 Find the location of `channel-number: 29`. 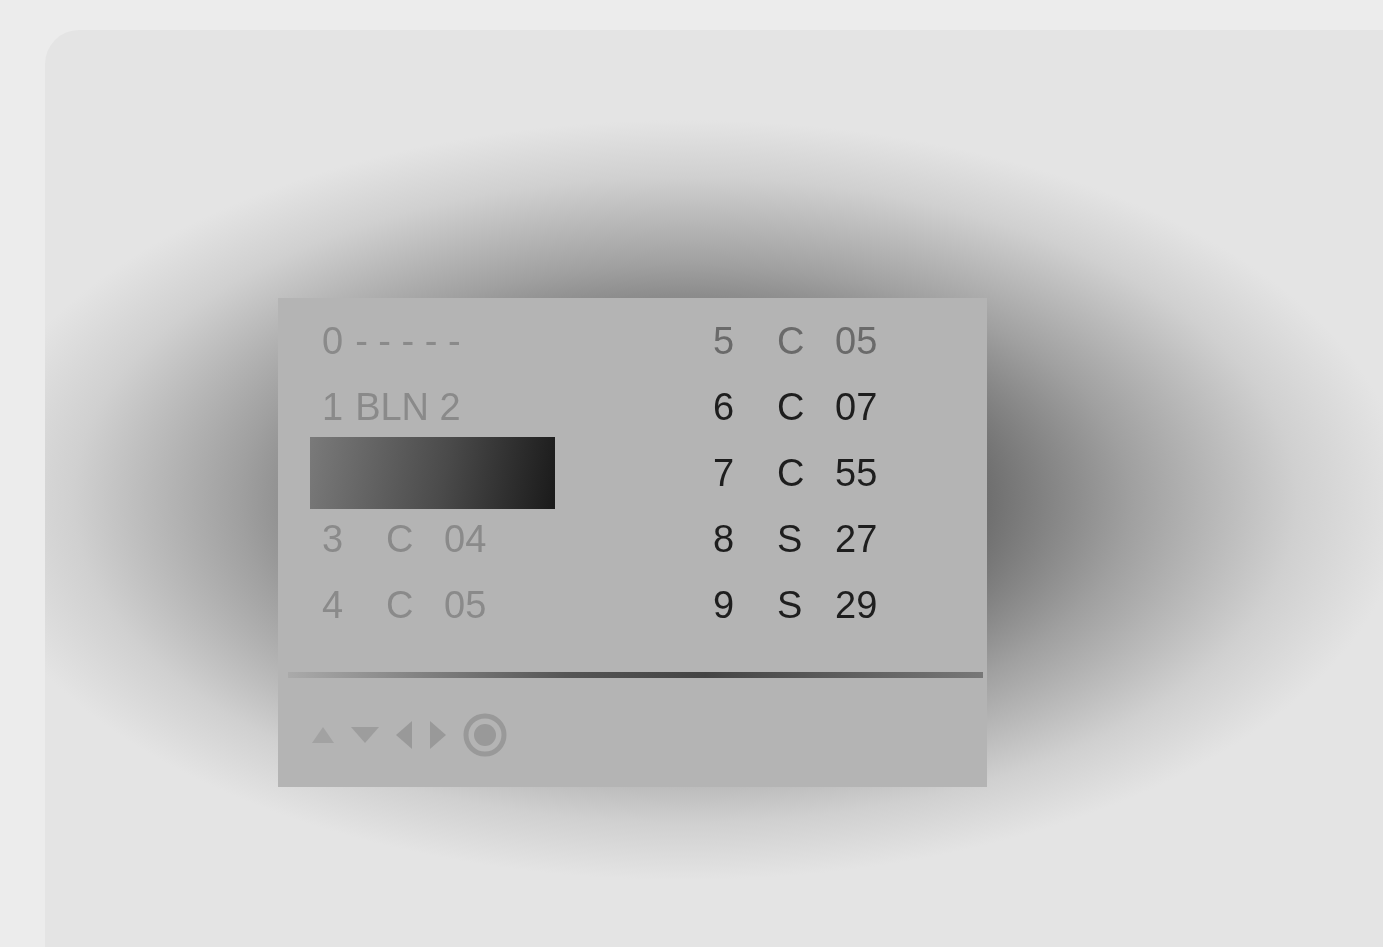

channel-number: 29 is located at coordinates (856, 605).